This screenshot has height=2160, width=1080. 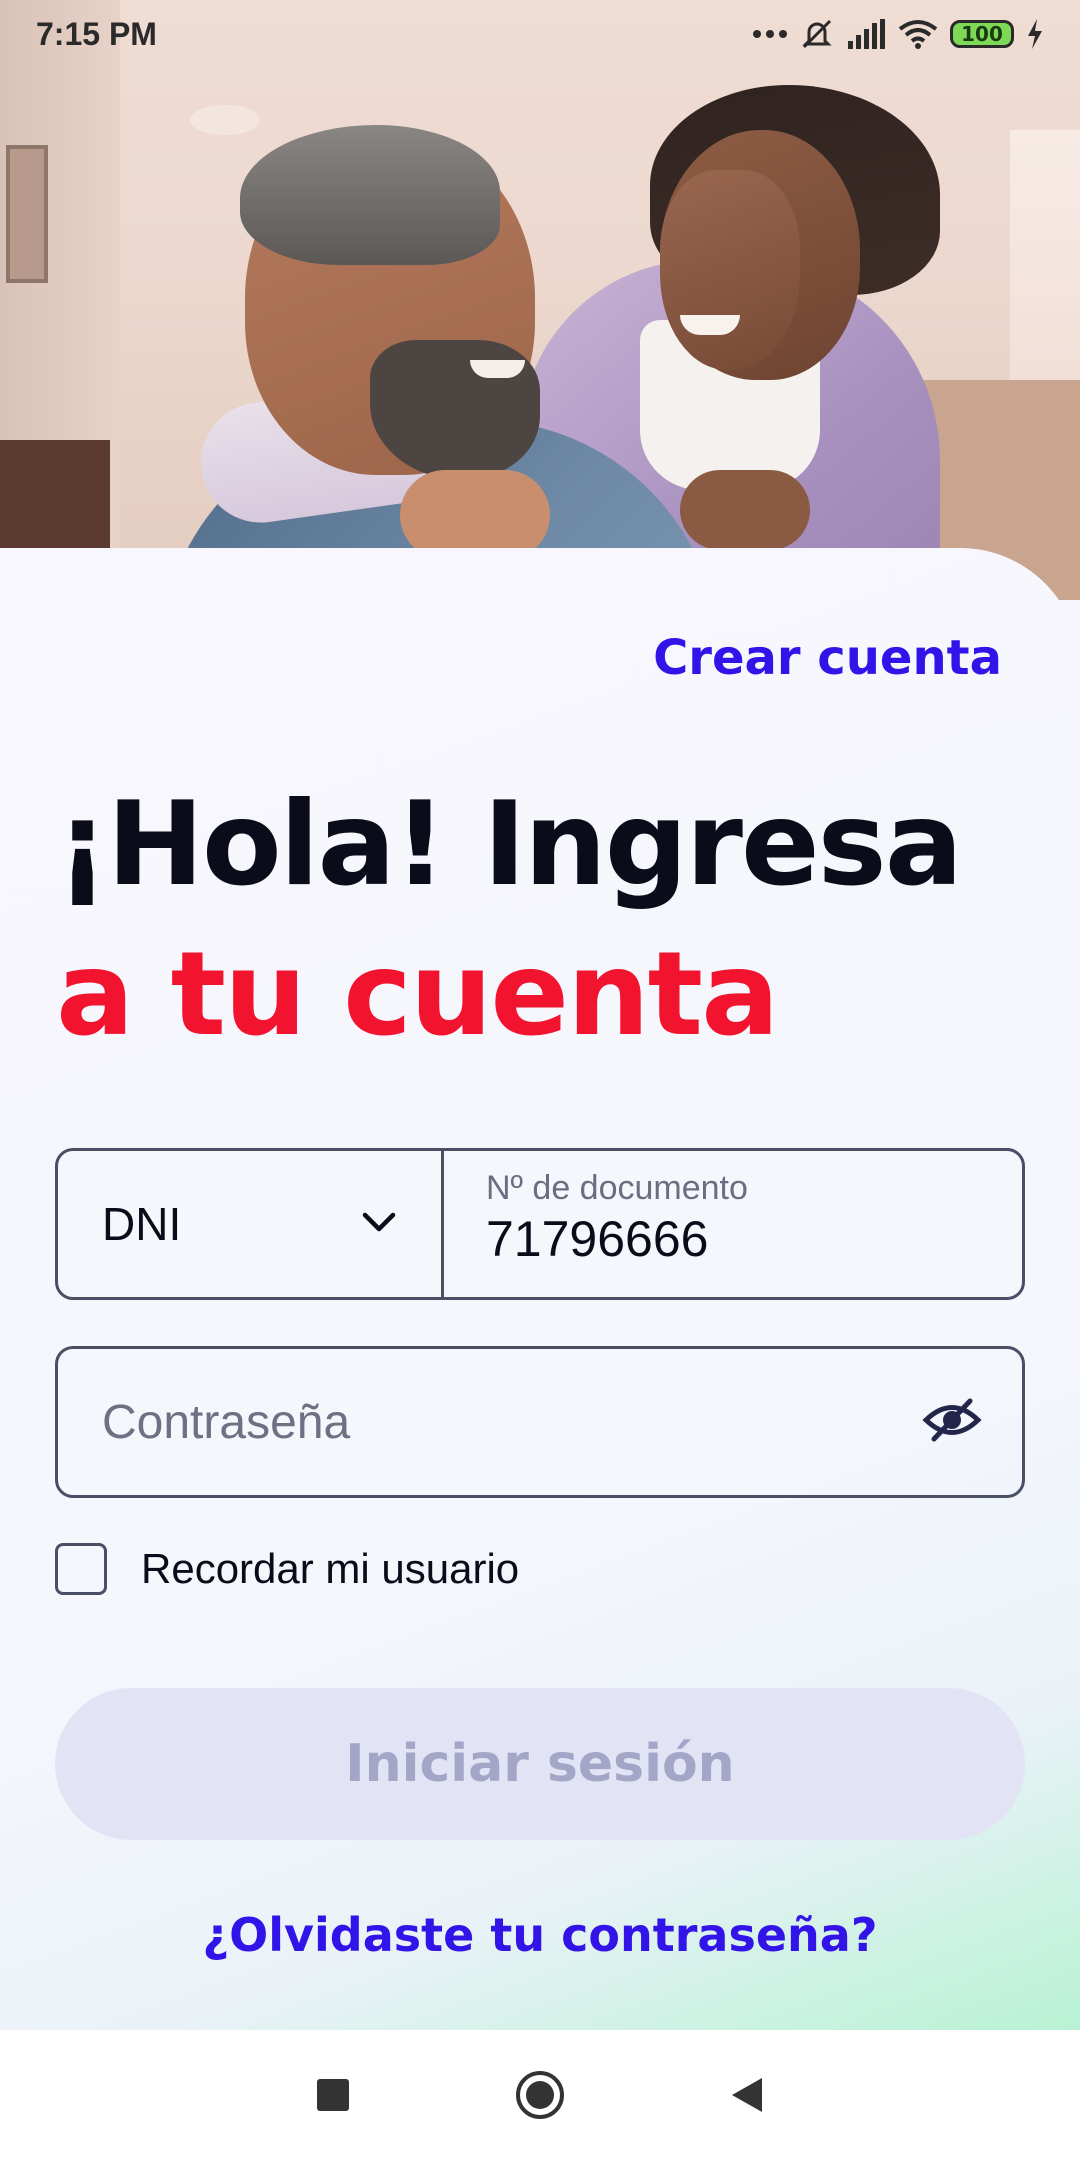 I want to click on home-circle-icon, so click(x=540, y=2095).